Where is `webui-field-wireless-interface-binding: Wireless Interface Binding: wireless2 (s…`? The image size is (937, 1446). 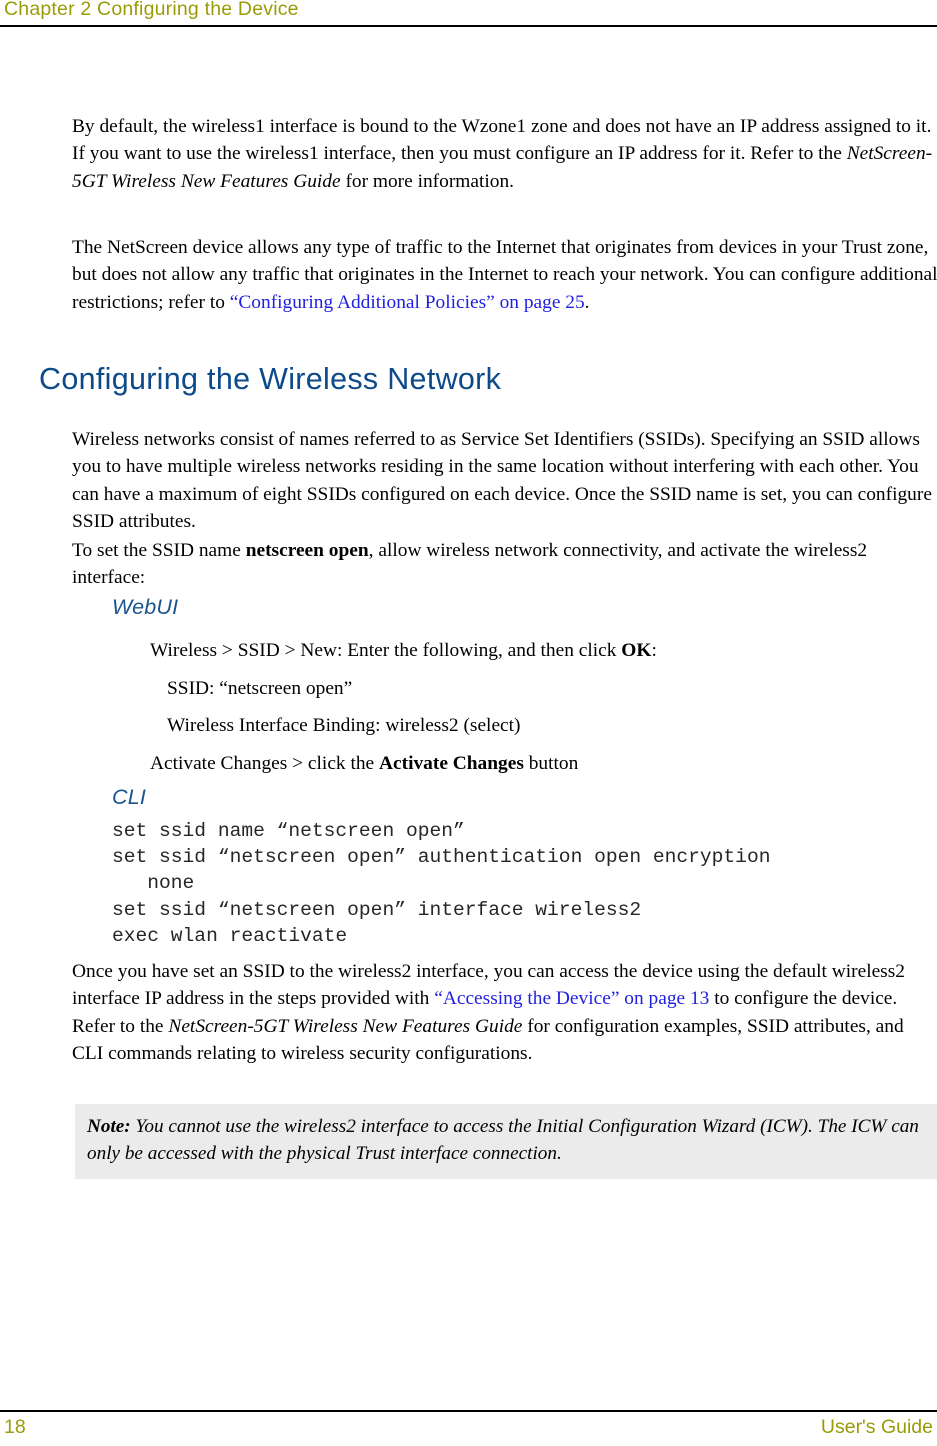
webui-field-wireless-interface-binding: Wireless Interface Binding: wireless2 (s… is located at coordinates (344, 725).